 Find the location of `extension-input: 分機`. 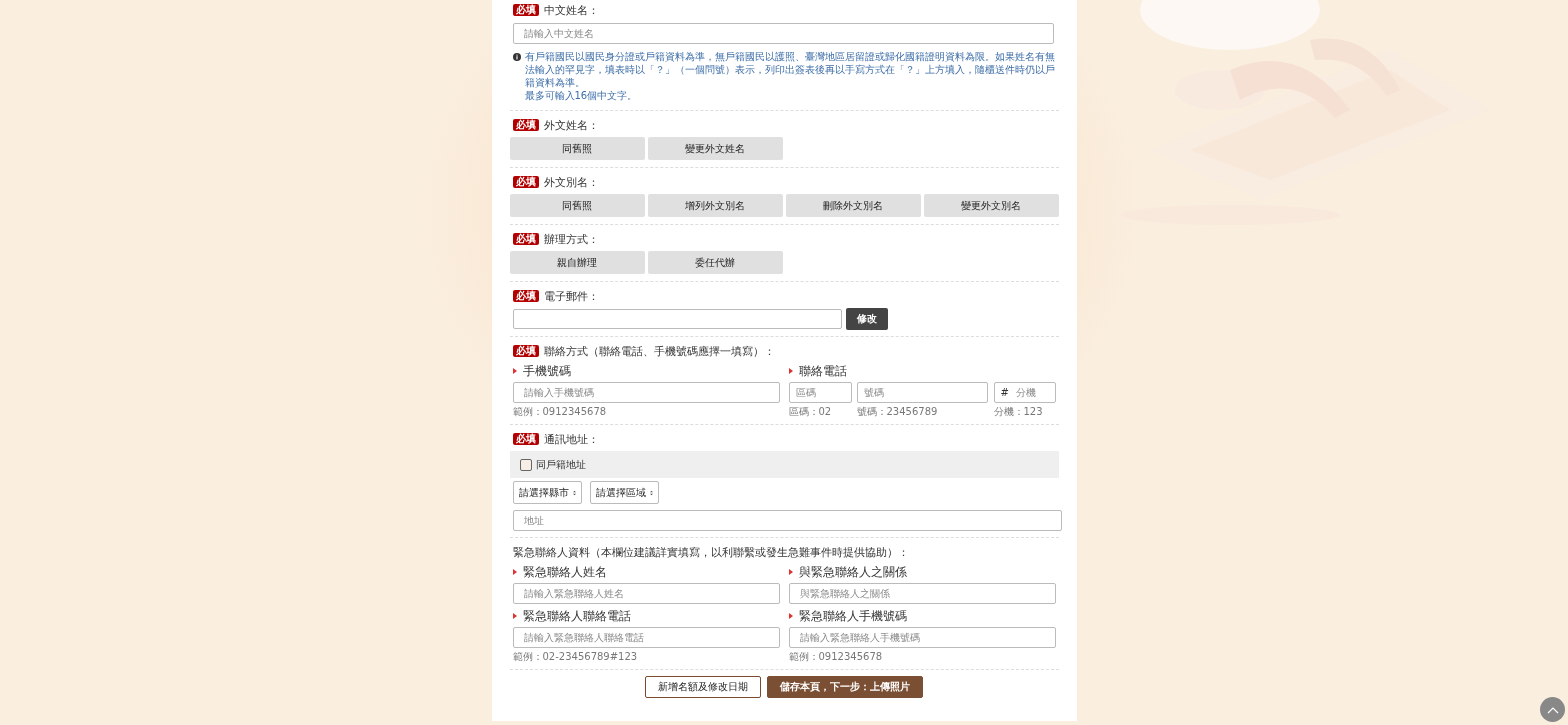

extension-input: 分機 is located at coordinates (1032, 392).